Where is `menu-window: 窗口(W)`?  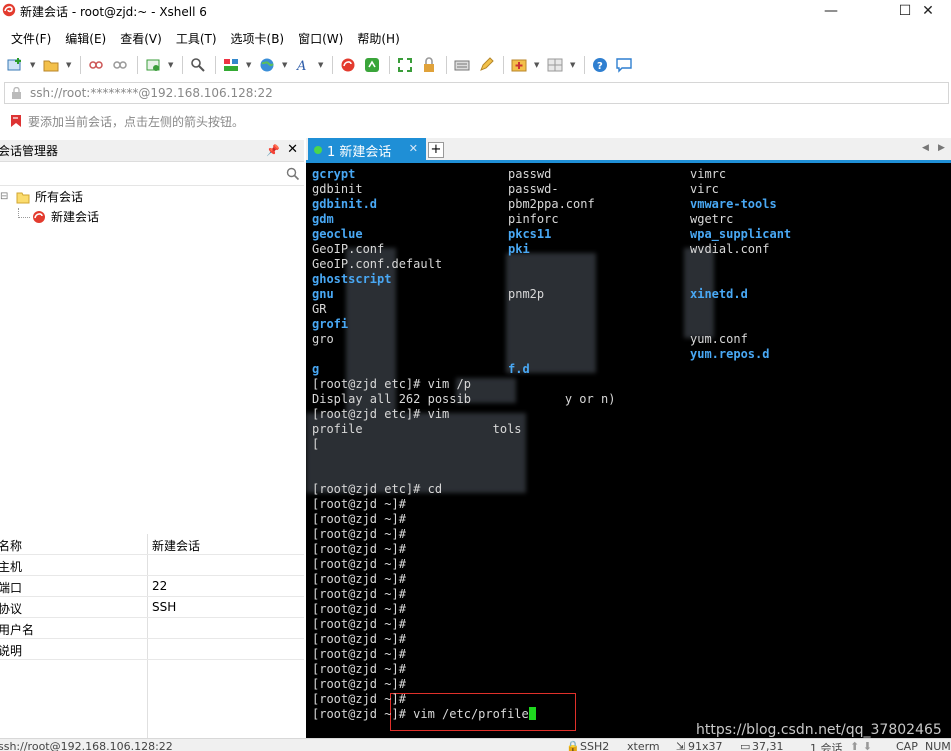 menu-window: 窗口(W) is located at coordinates (320, 38).